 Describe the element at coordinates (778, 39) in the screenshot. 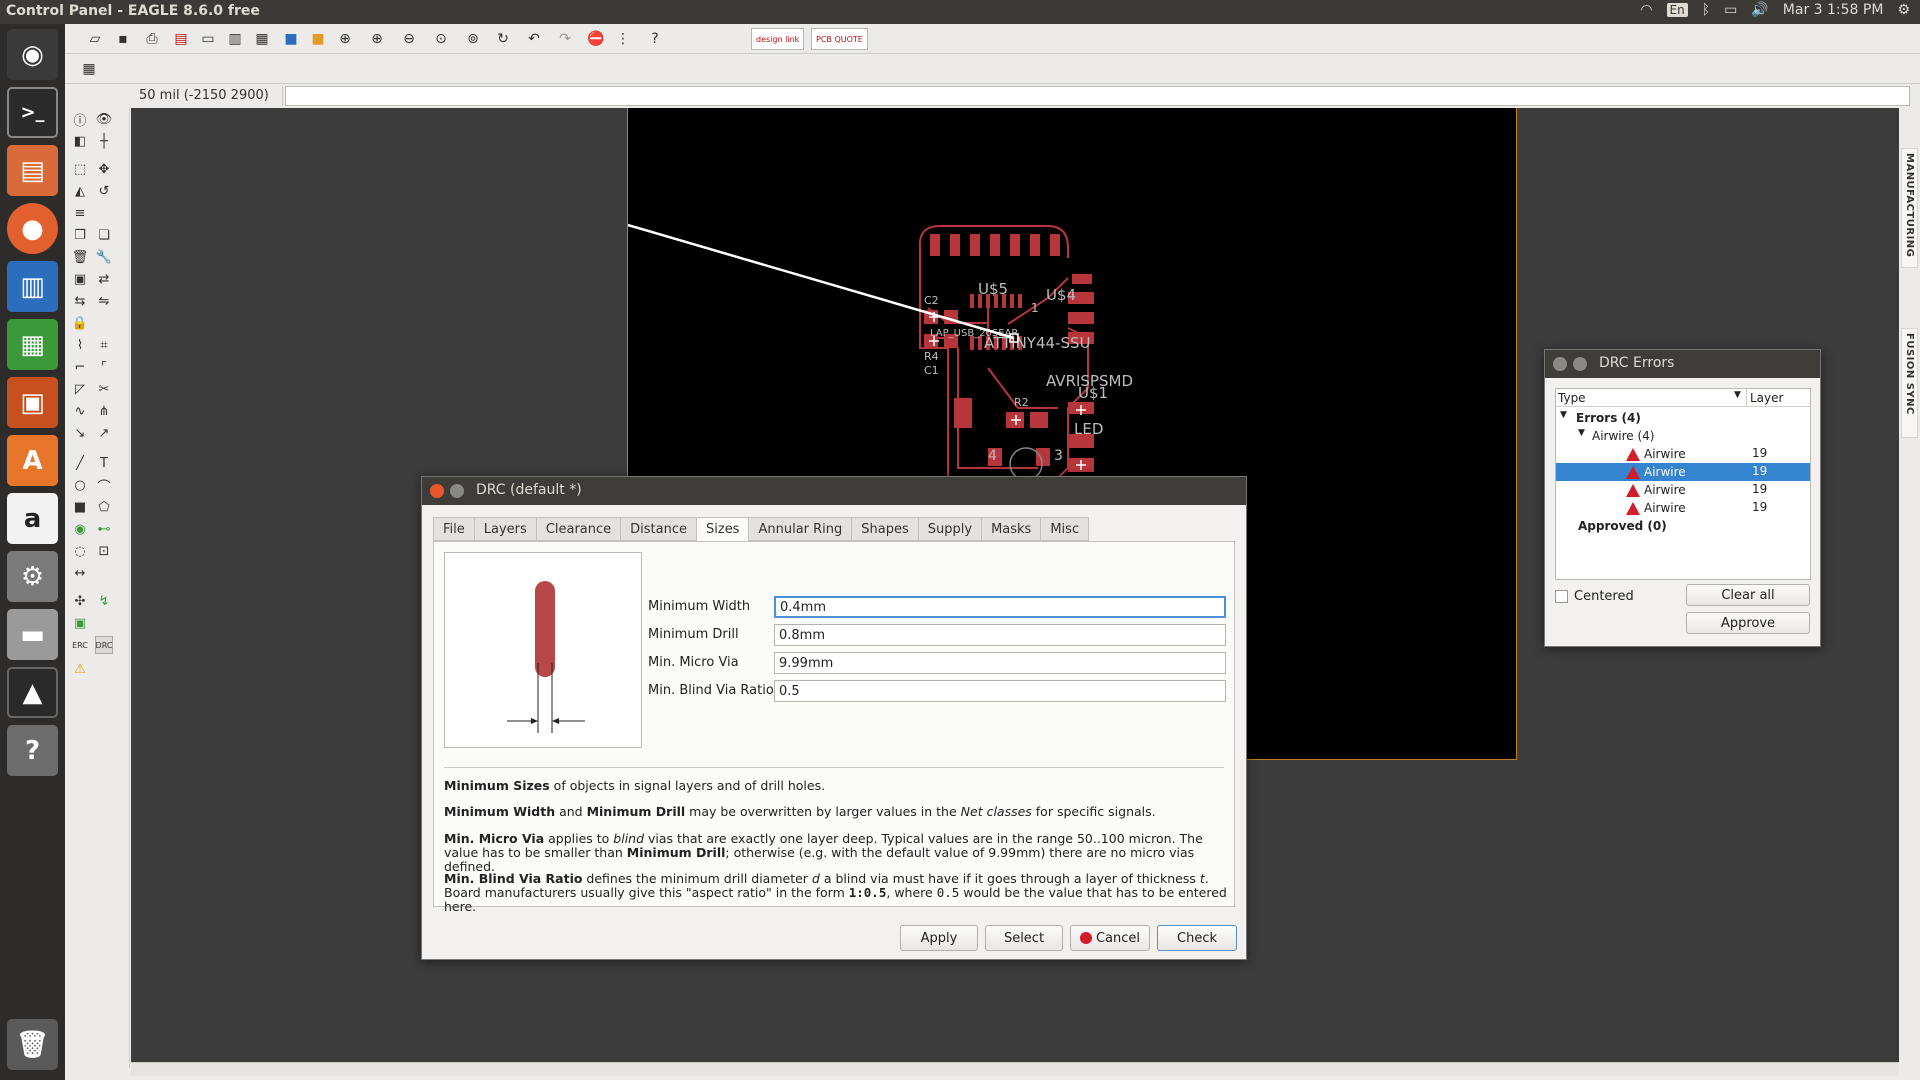

I see `design-link-button: design link` at that location.